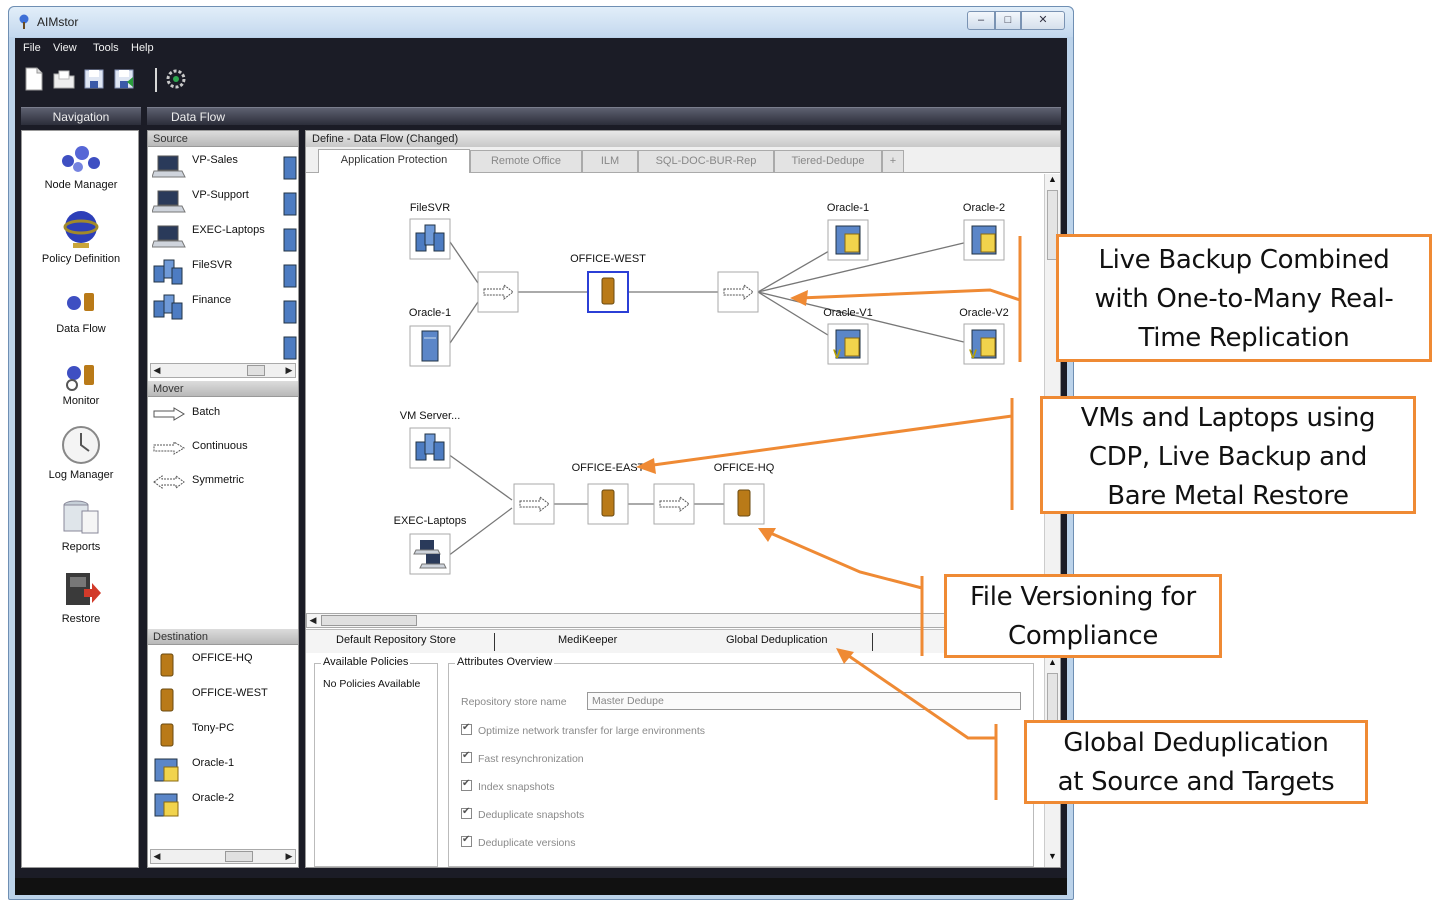  Describe the element at coordinates (1083, 616) in the screenshot. I see `callout-file-versioning: File Versioning for Compliance` at that location.